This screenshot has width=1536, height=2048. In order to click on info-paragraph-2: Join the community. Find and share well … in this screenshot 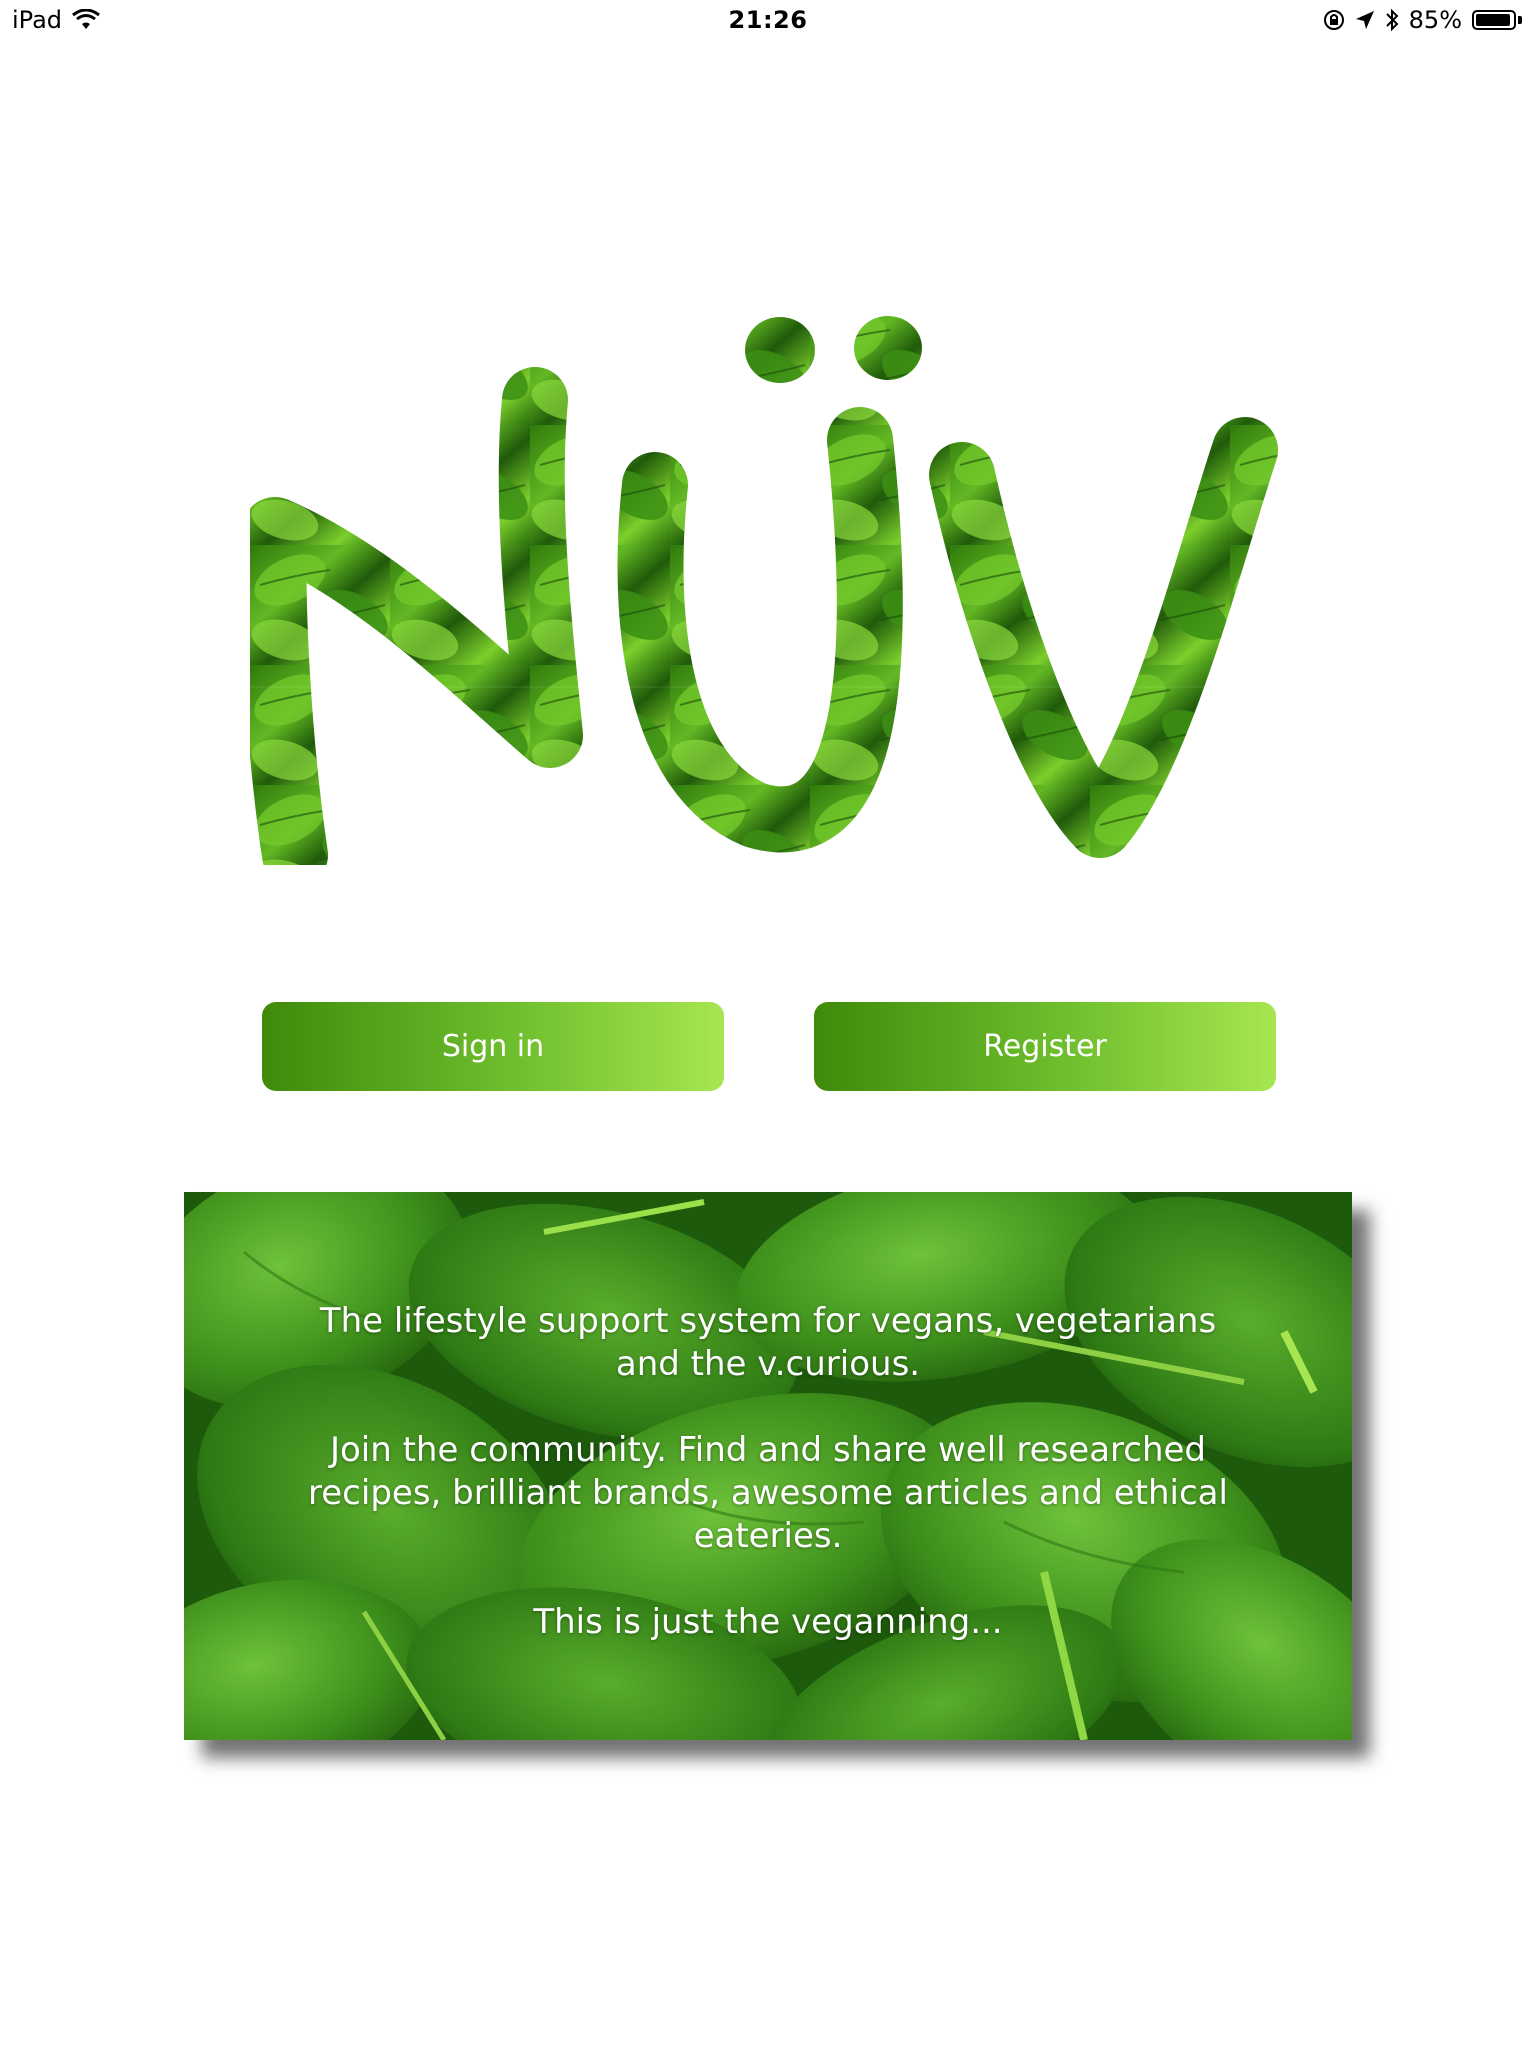, I will do `click(768, 1493)`.